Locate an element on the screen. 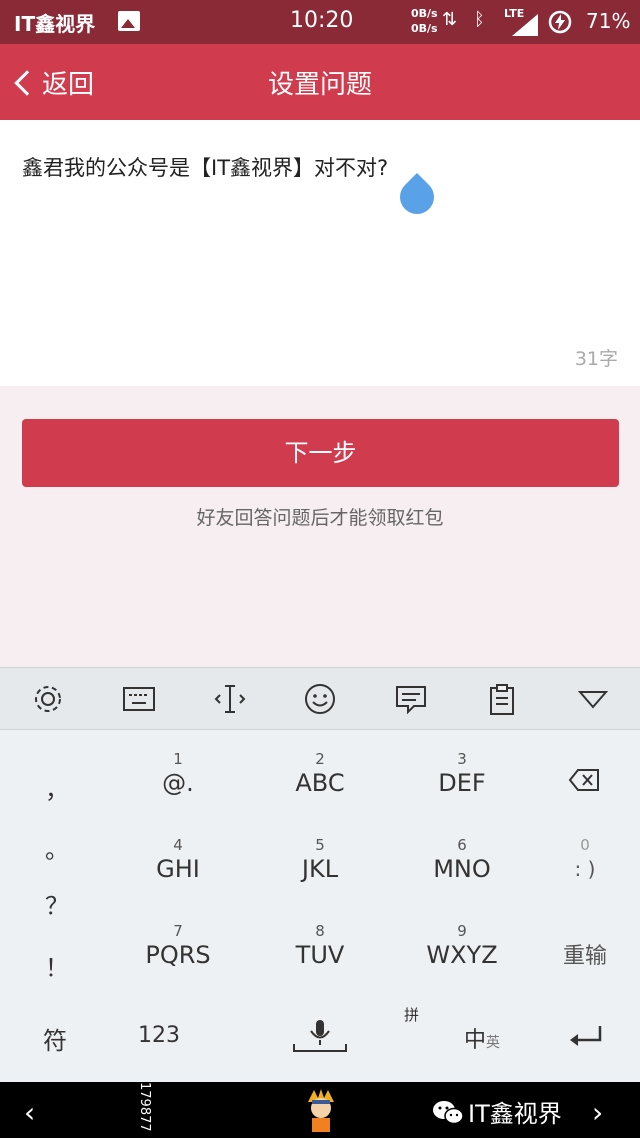 Image resolution: width=640 pixels, height=1138 pixels. key-6: 6 MNO is located at coordinates (462, 860).